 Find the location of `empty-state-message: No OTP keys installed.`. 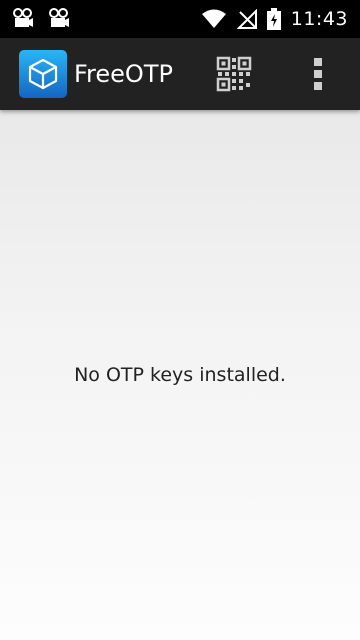

empty-state-message: No OTP keys installed. is located at coordinates (180, 375).